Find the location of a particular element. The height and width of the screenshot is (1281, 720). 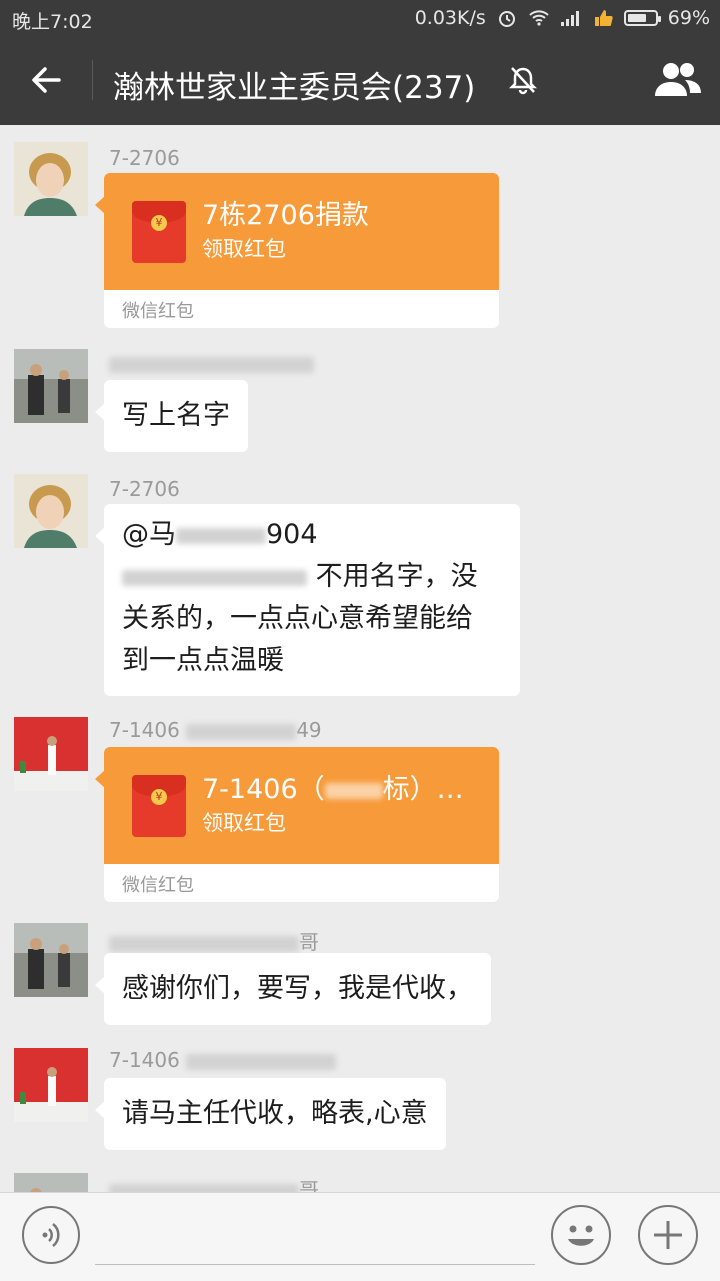

input-bar is located at coordinates (360, 1236).